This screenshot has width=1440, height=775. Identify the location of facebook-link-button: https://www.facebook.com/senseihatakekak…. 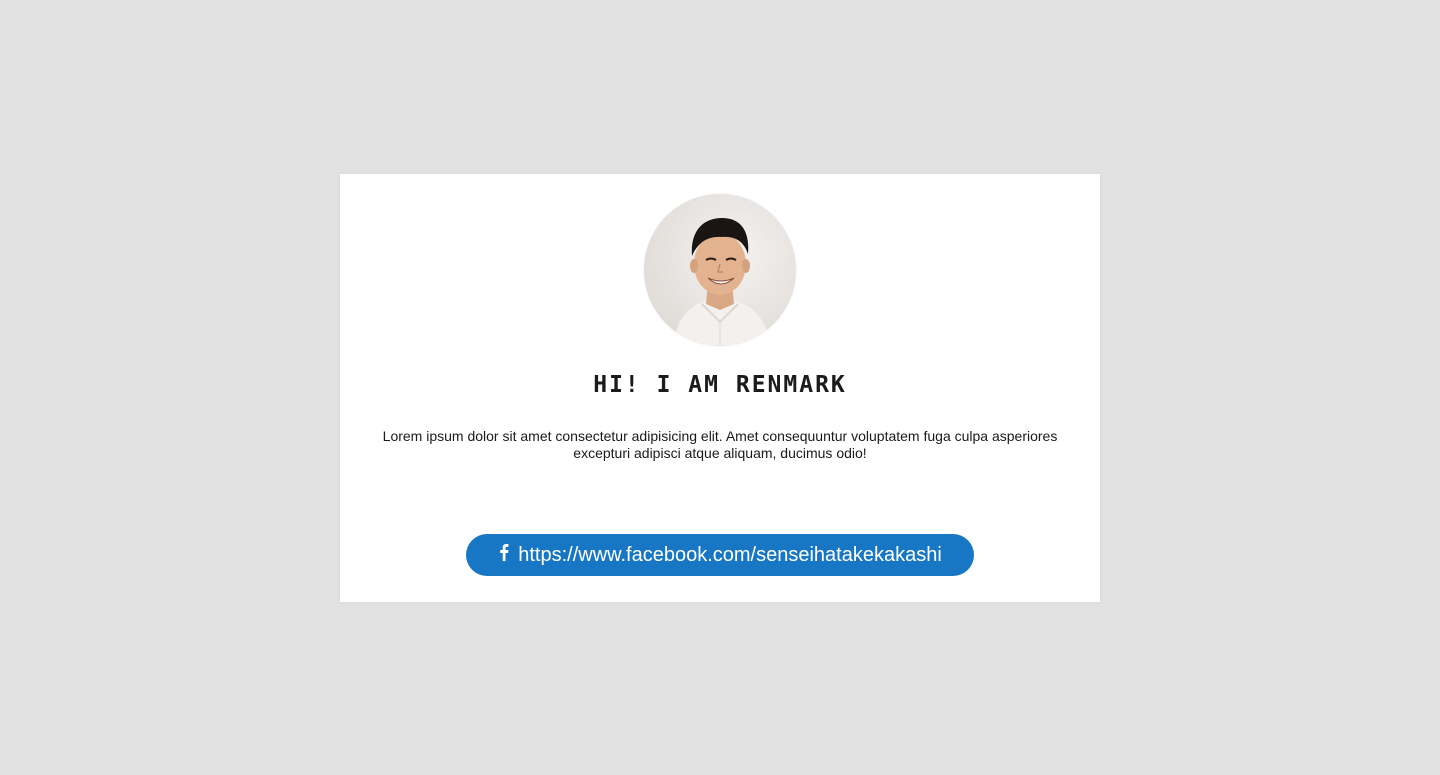
(720, 555).